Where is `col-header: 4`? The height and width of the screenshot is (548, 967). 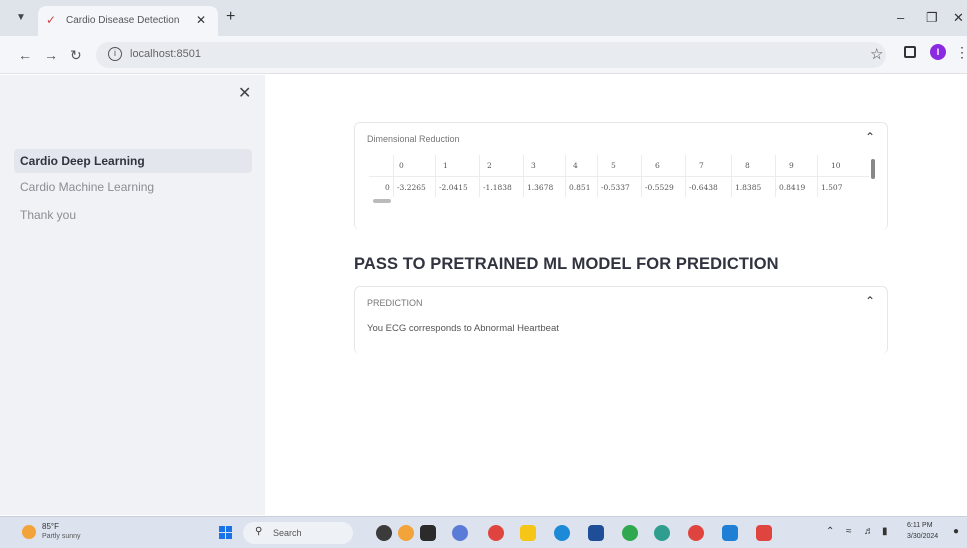 col-header: 4 is located at coordinates (575, 165).